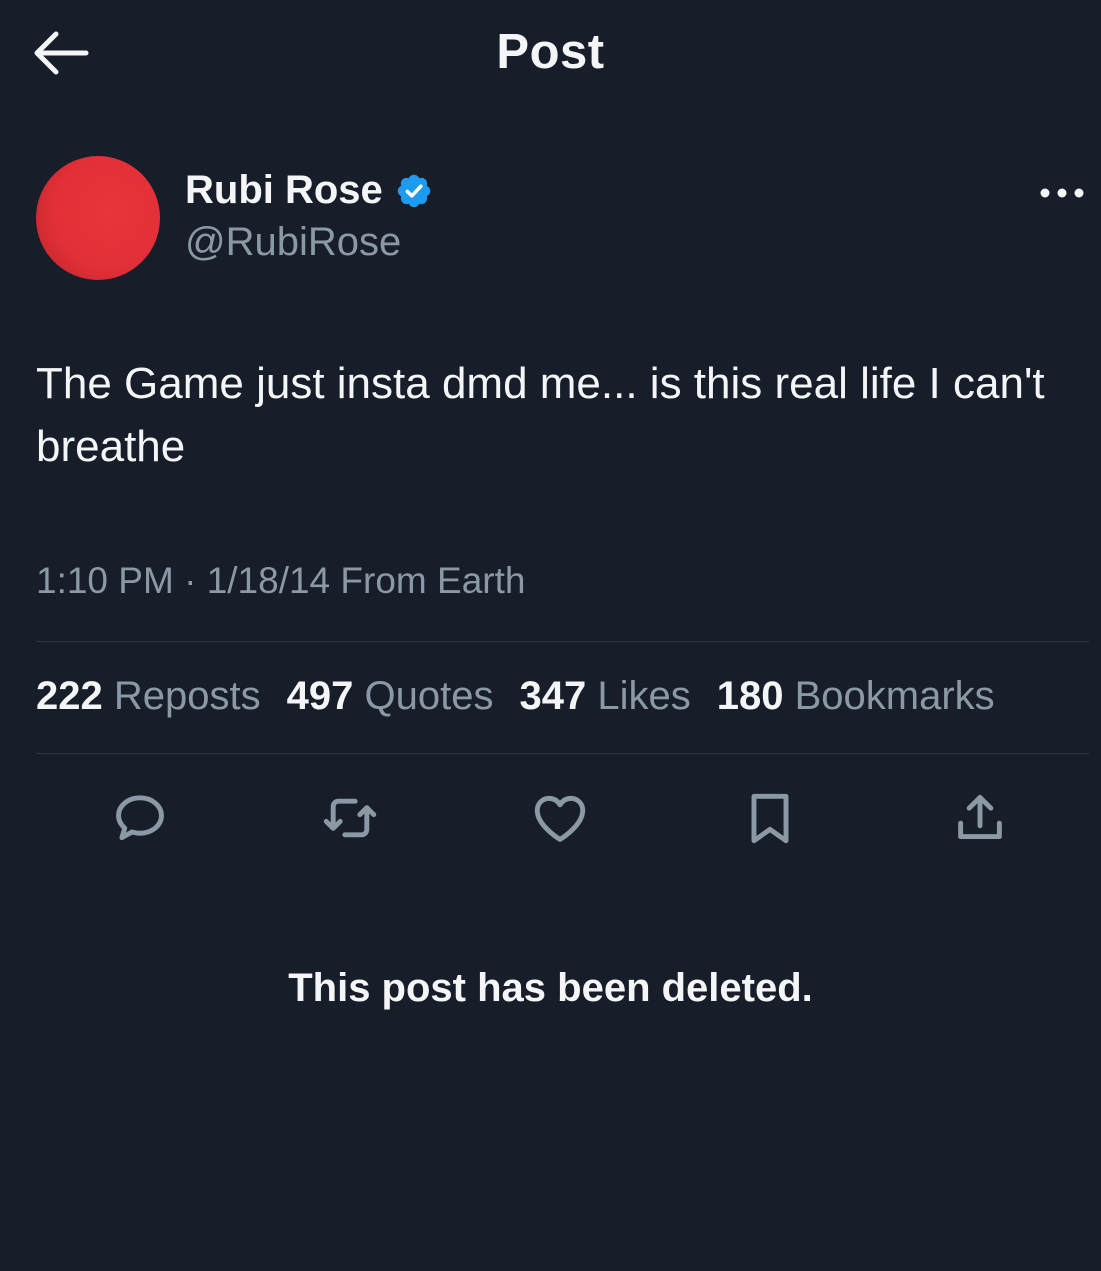  Describe the element at coordinates (268, 580) in the screenshot. I see `post-date: 1/18/14` at that location.